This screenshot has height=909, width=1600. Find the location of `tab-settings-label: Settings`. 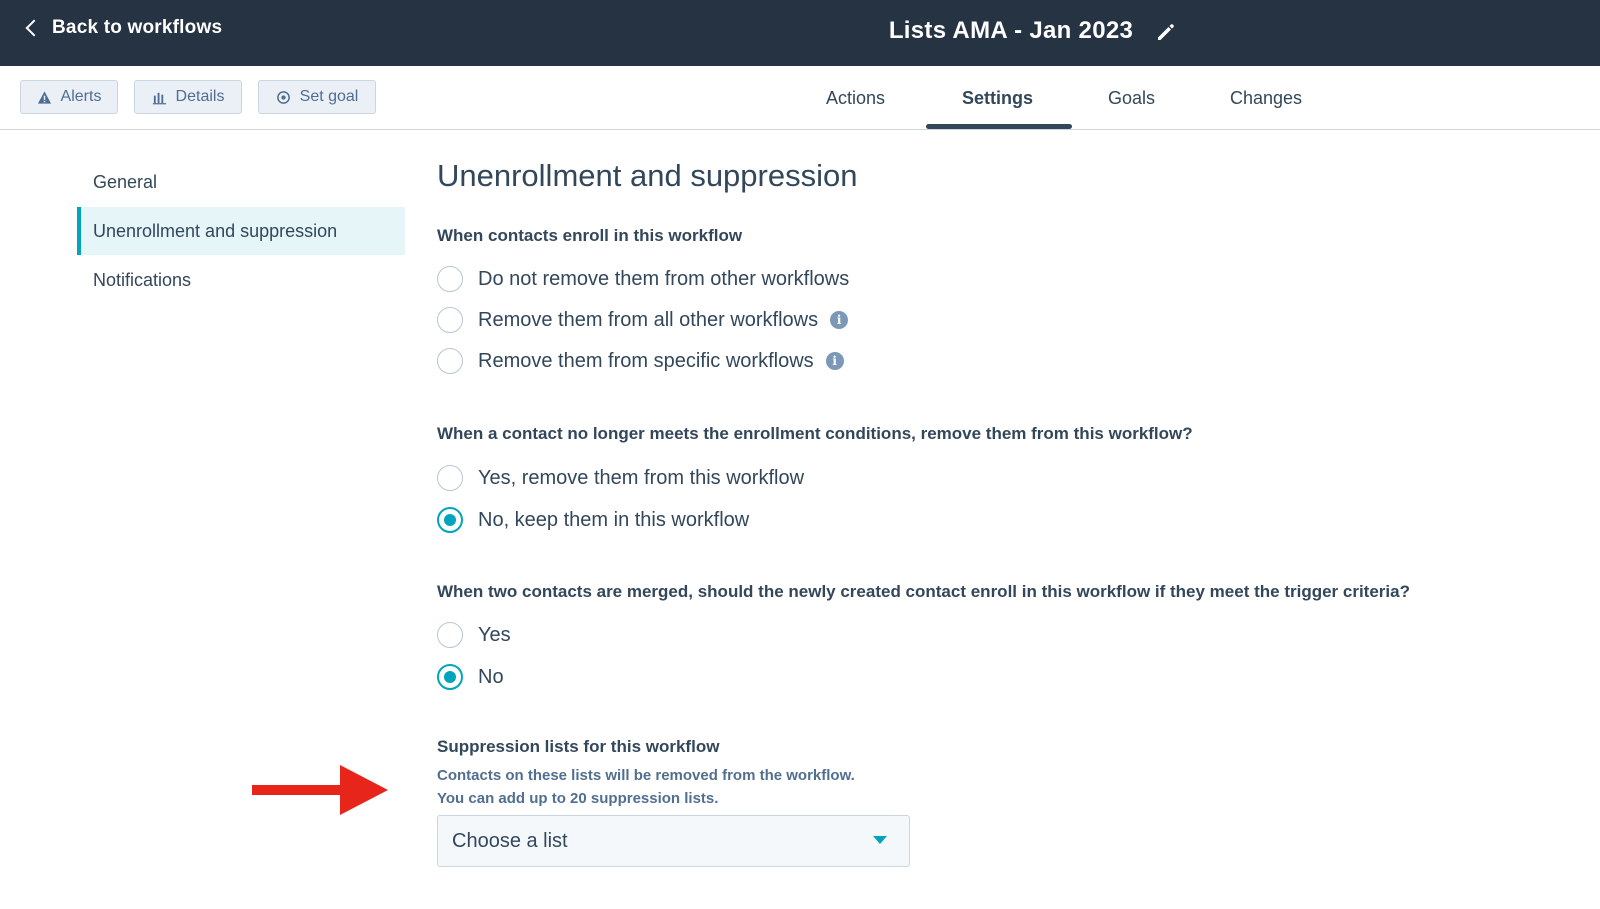

tab-settings-label: Settings is located at coordinates (998, 98).